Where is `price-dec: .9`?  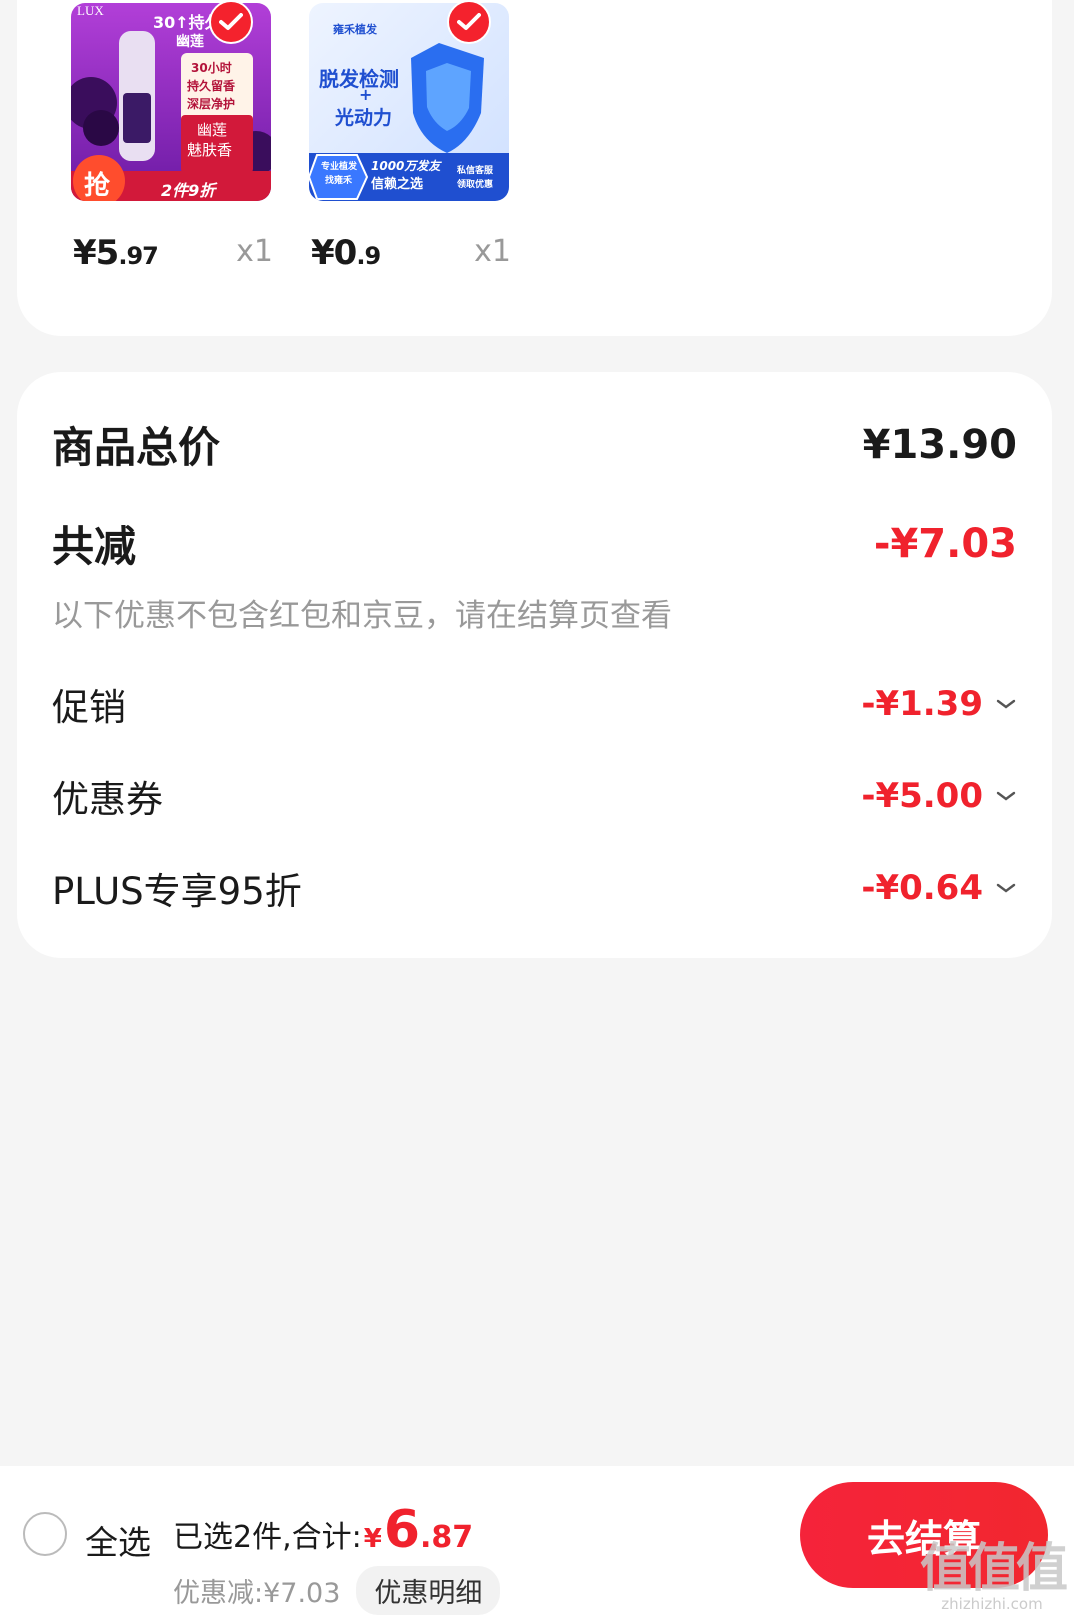
price-dec: .9 is located at coordinates (368, 256).